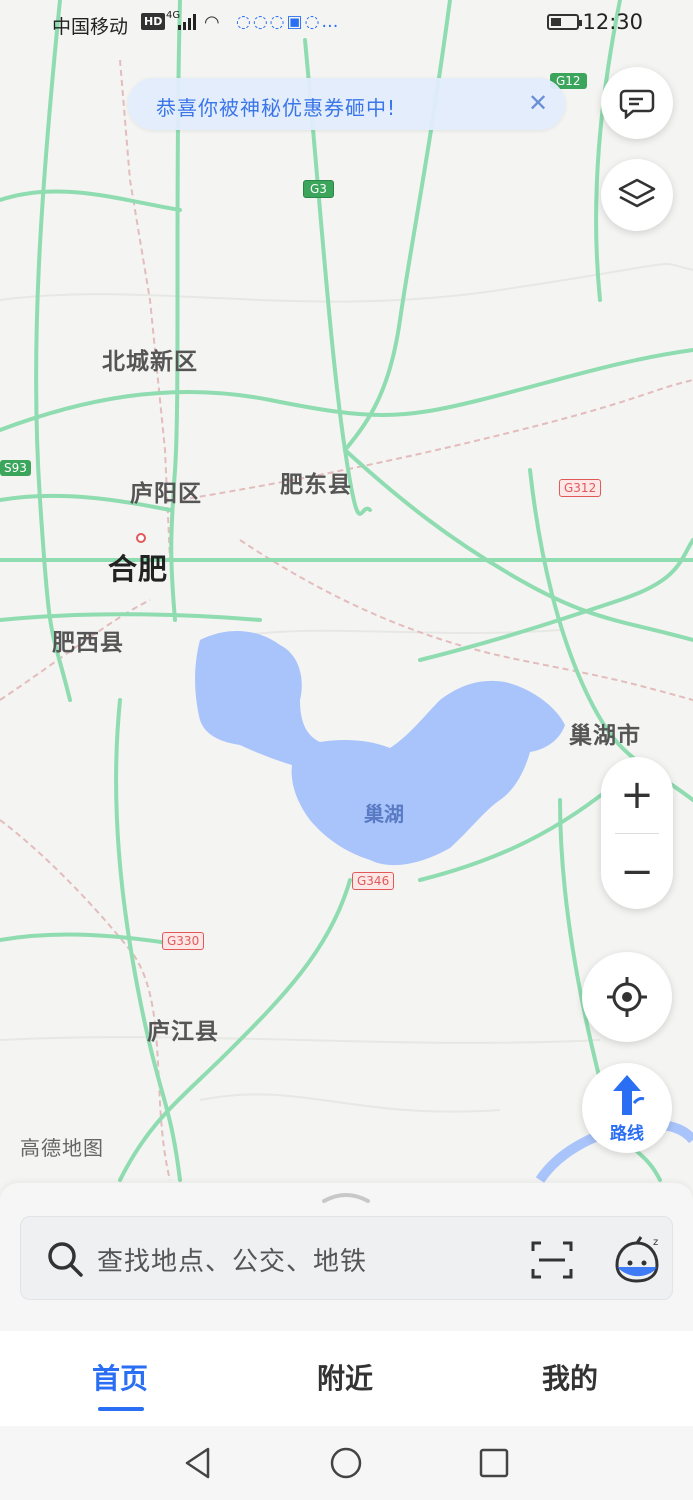 The height and width of the screenshot is (1500, 693). I want to click on route-button: 路线, so click(627, 1108).